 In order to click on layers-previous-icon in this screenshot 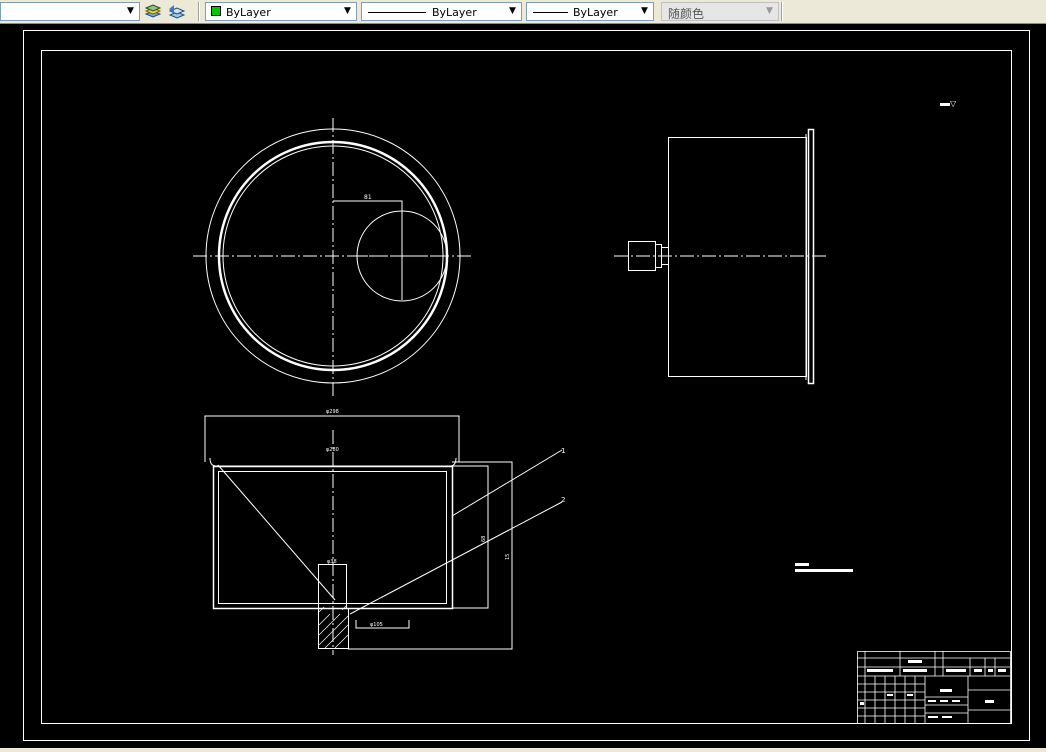, I will do `click(177, 12)`.